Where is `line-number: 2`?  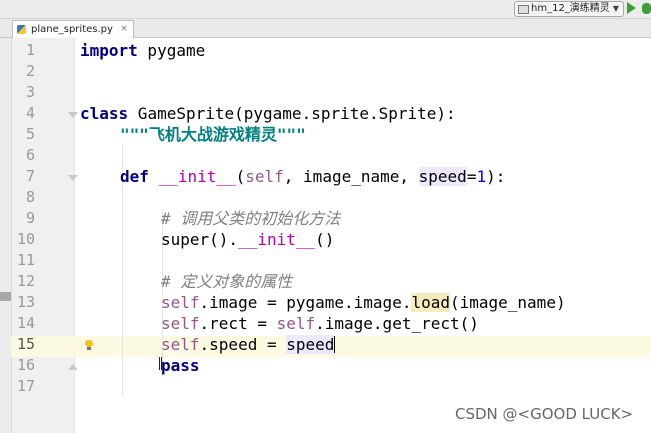
line-number: 2 is located at coordinates (30, 71).